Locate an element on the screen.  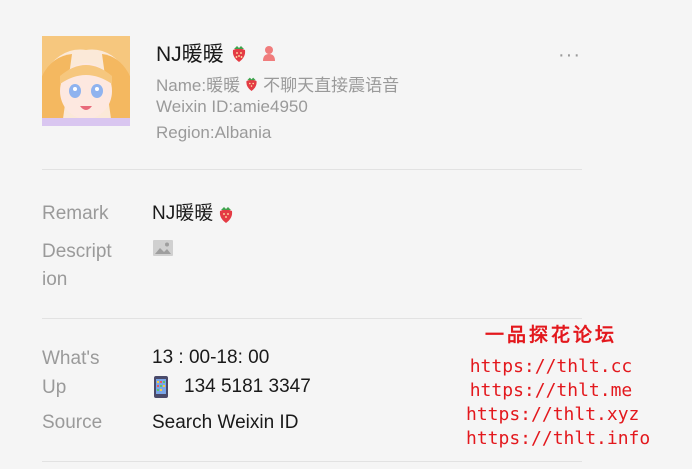
phone-number: 134 5181 3347 is located at coordinates (247, 386).